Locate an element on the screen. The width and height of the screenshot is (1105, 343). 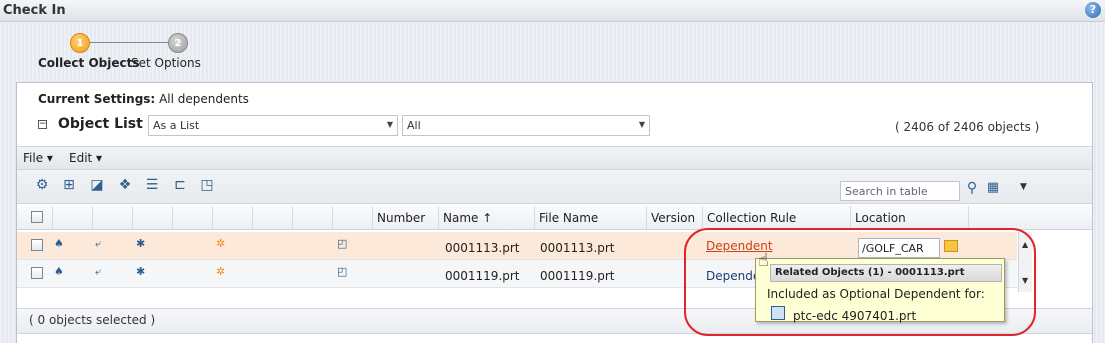
collapse-icon: − is located at coordinates (42, 124).